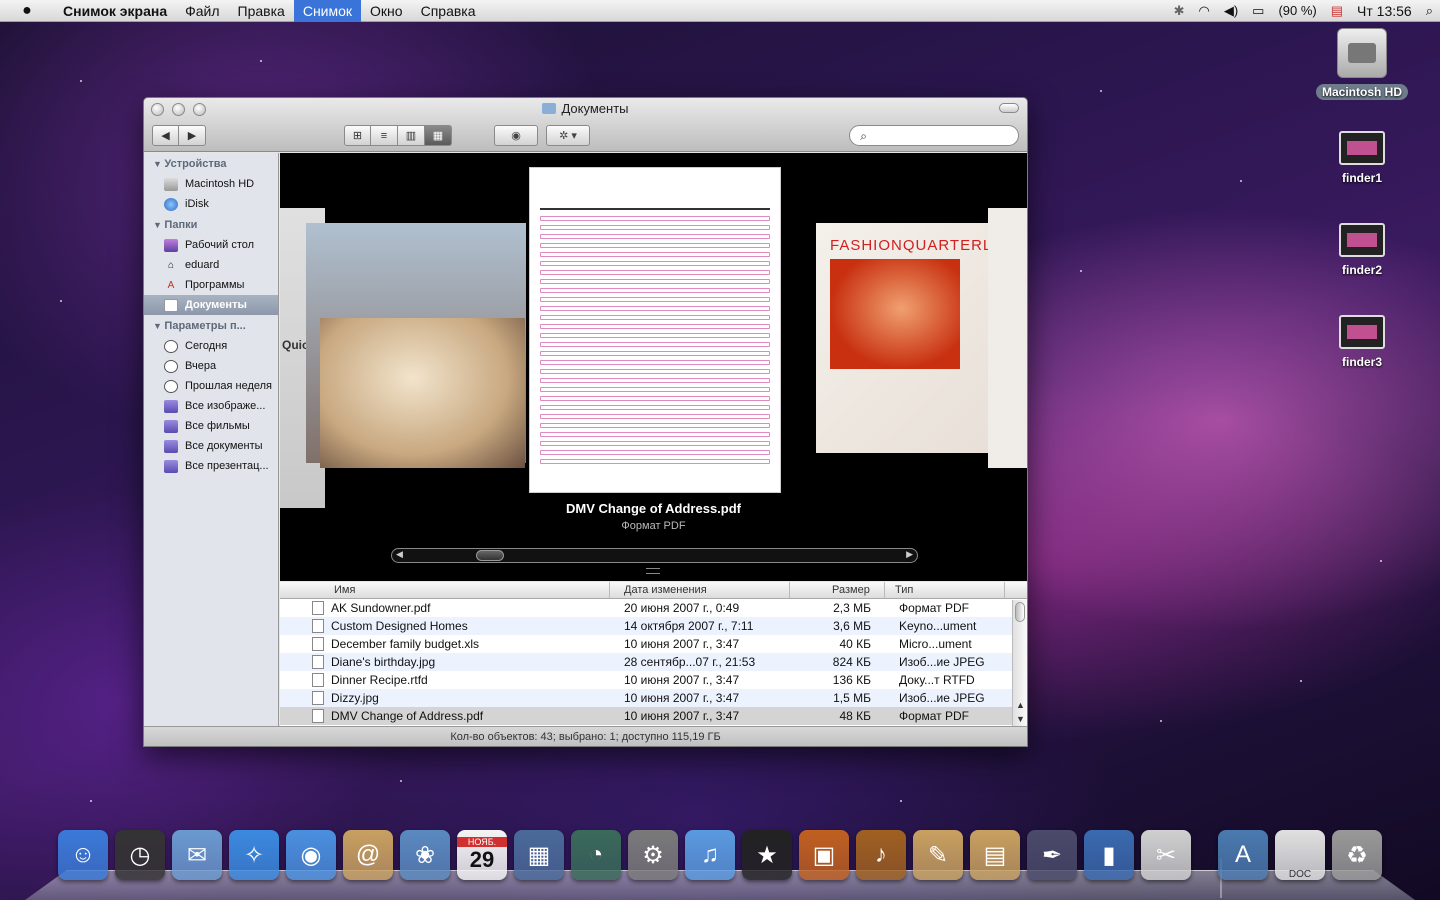  What do you see at coordinates (448, 11) in the screenshot?
I see `menu-help: Справка` at bounding box center [448, 11].